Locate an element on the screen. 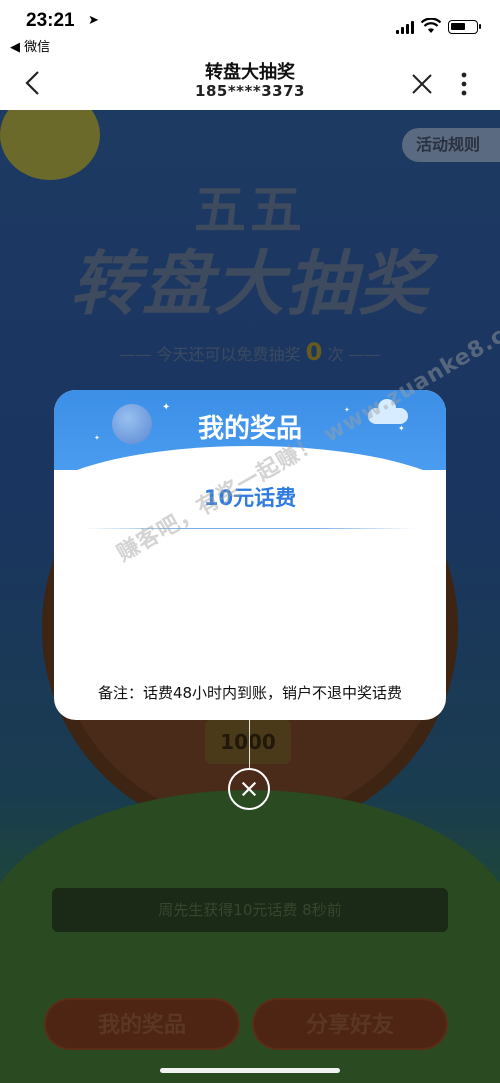  status-bar: 23:21 ➤ ◀ 微信 is located at coordinates (250, 29).